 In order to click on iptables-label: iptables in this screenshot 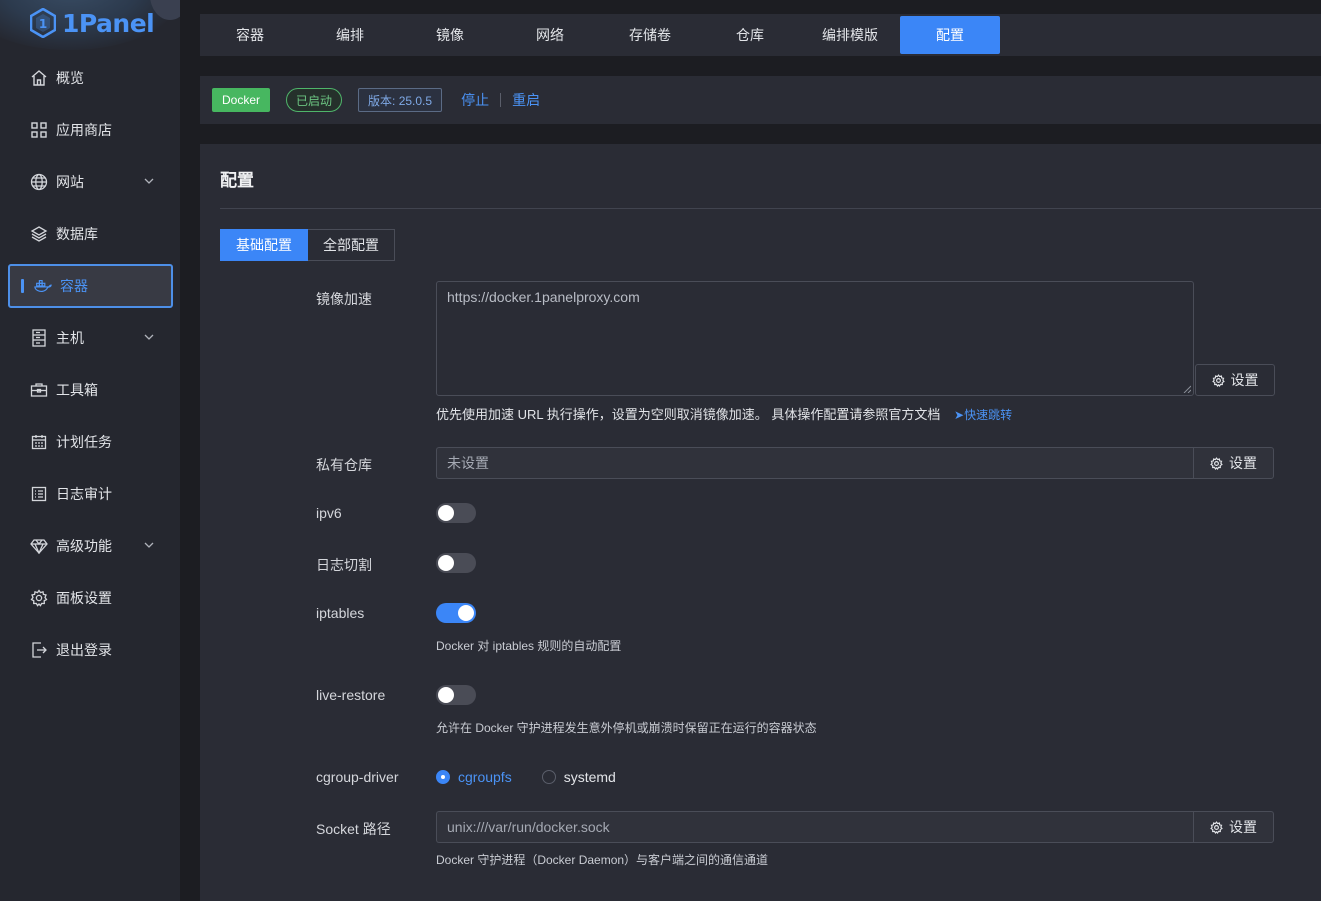, I will do `click(340, 613)`.